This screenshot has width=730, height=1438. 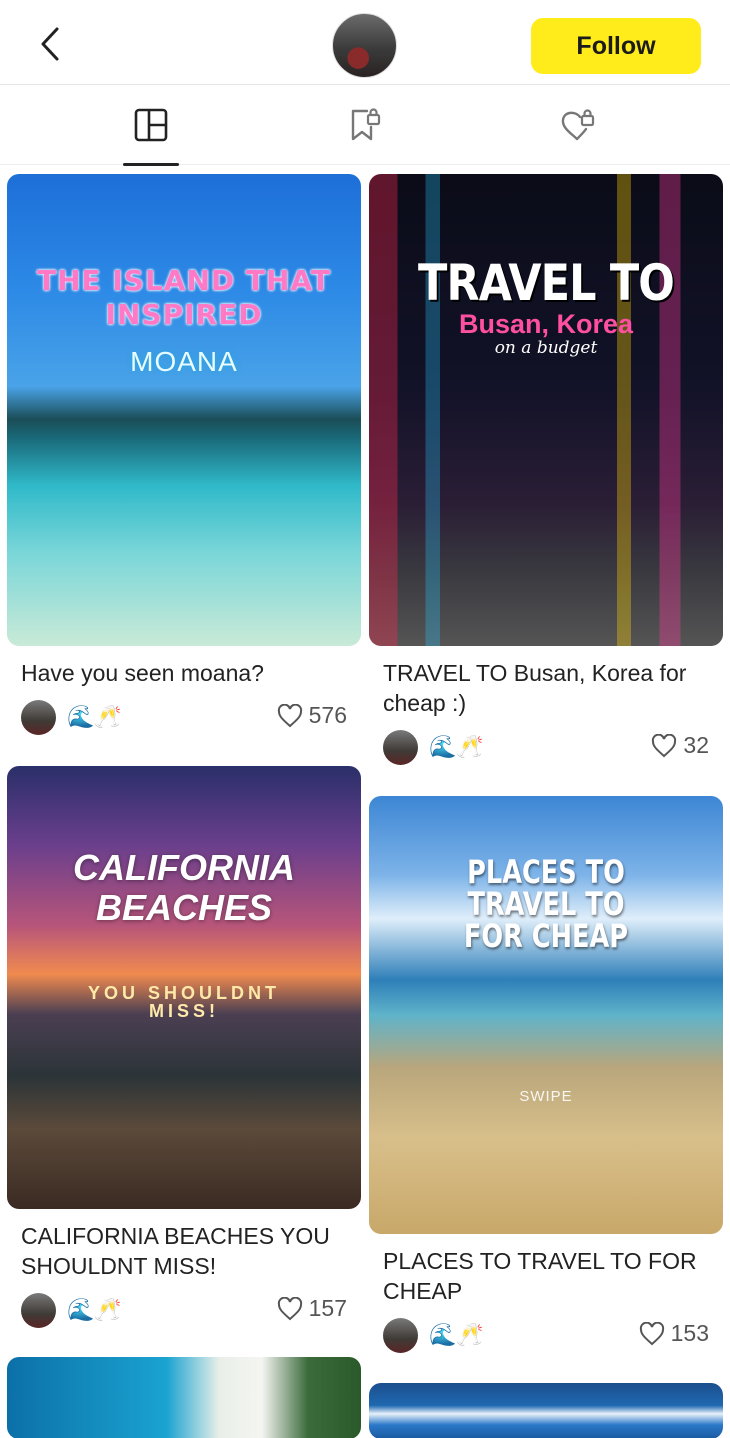 I want to click on overlay-text: PLACES TO TRAVEL TO FOR CHEAP, so click(x=545, y=904).